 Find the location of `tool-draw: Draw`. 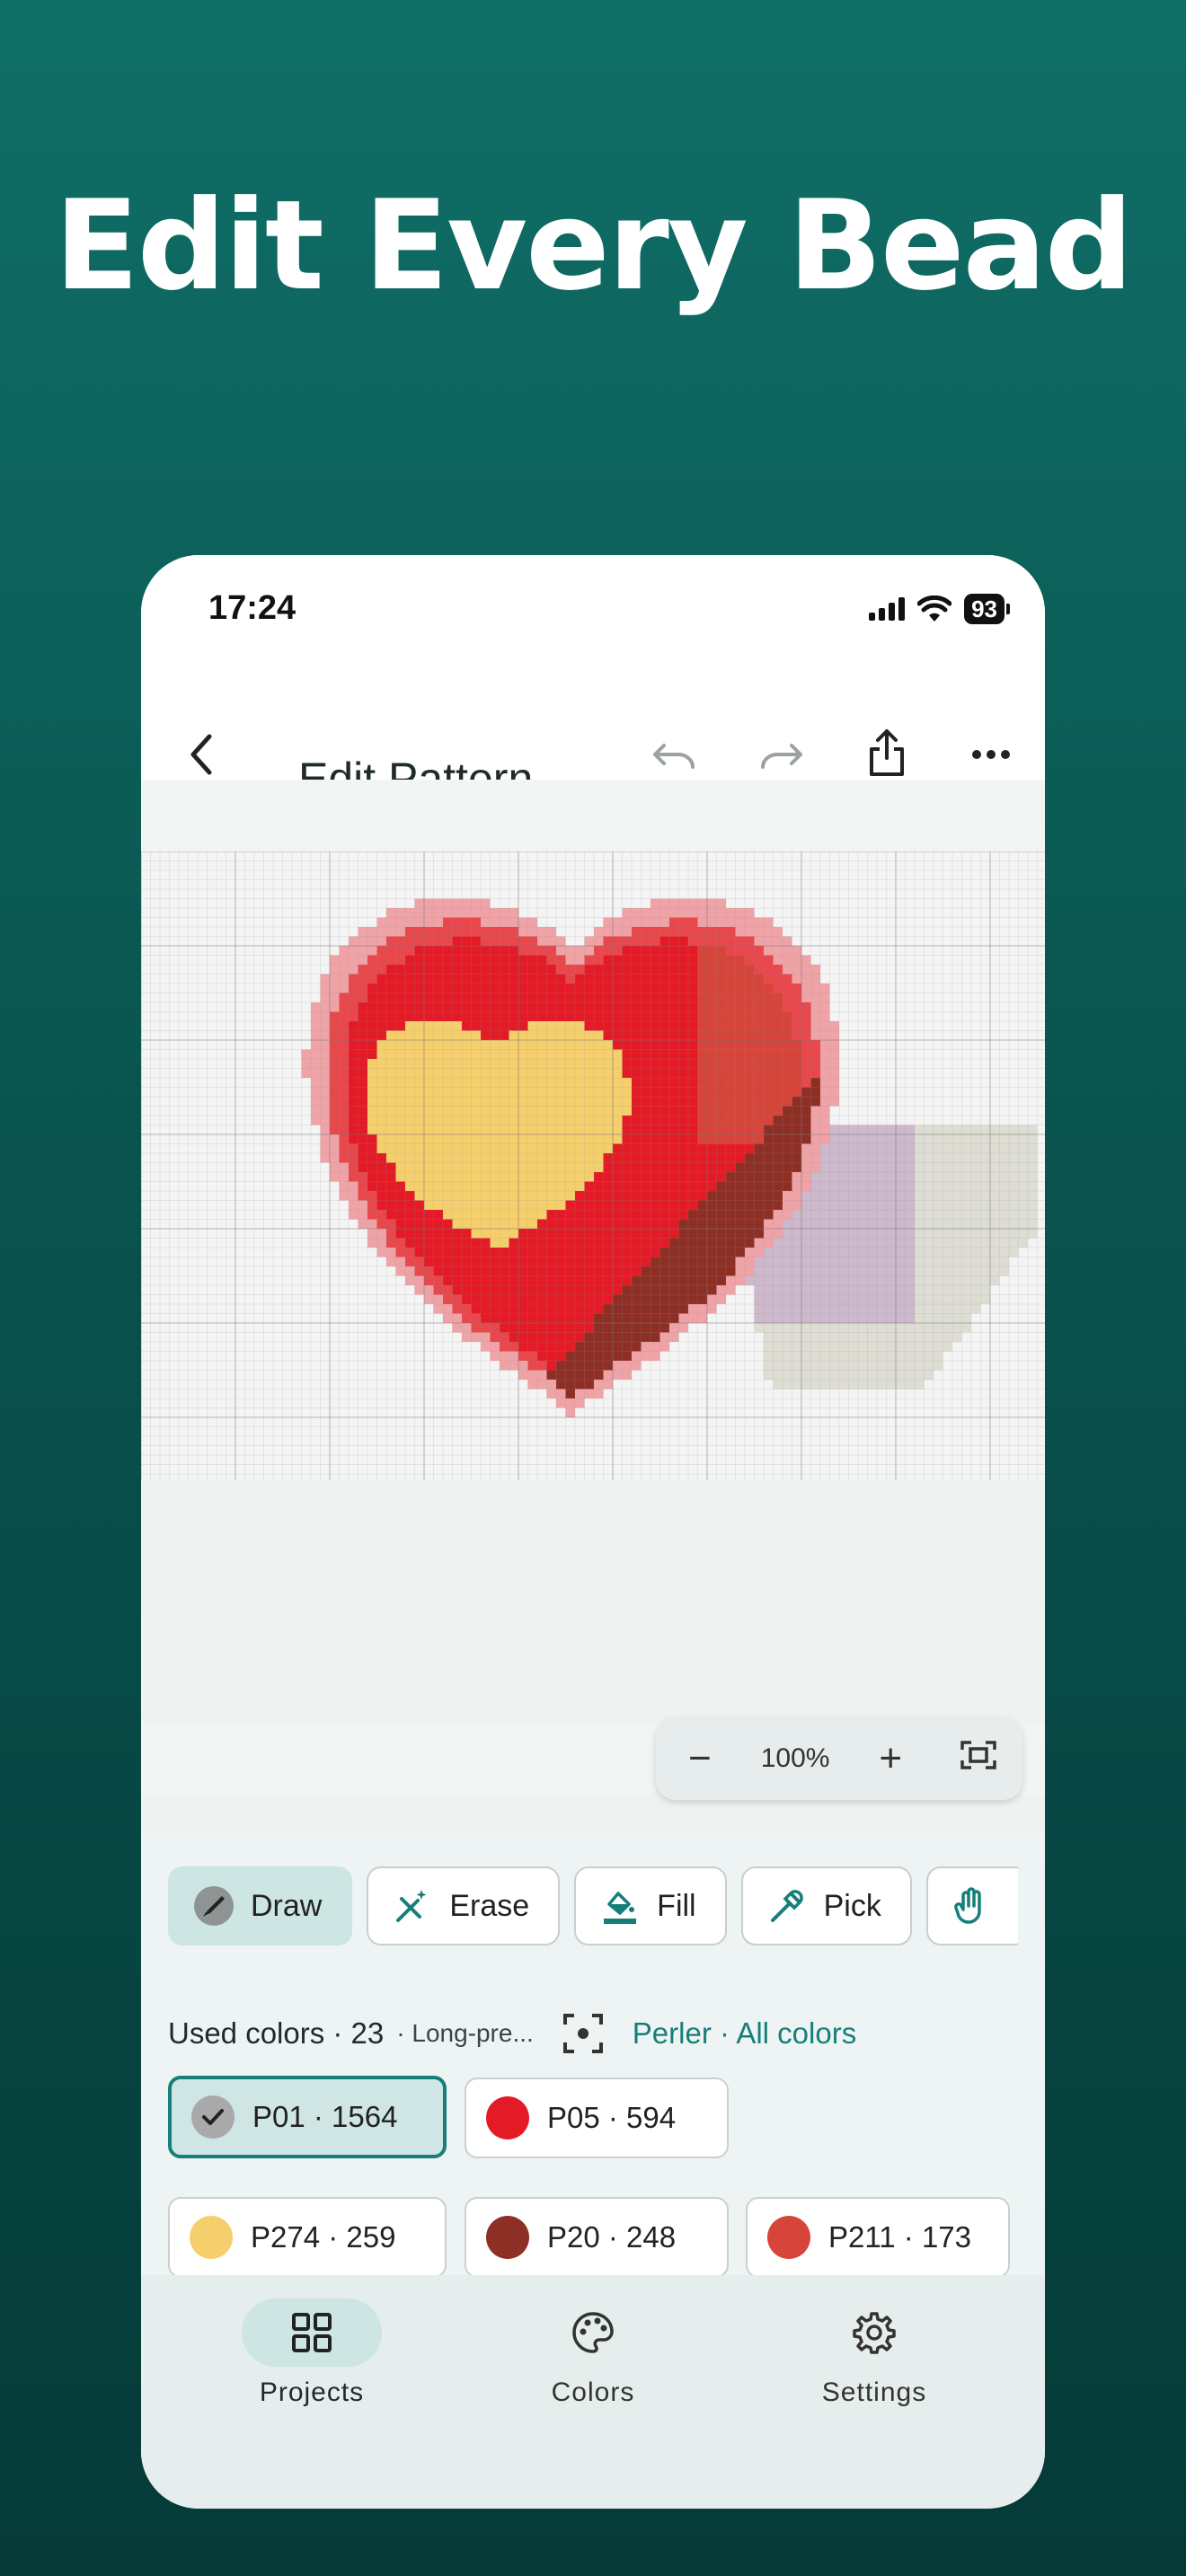

tool-draw: Draw is located at coordinates (260, 1905).